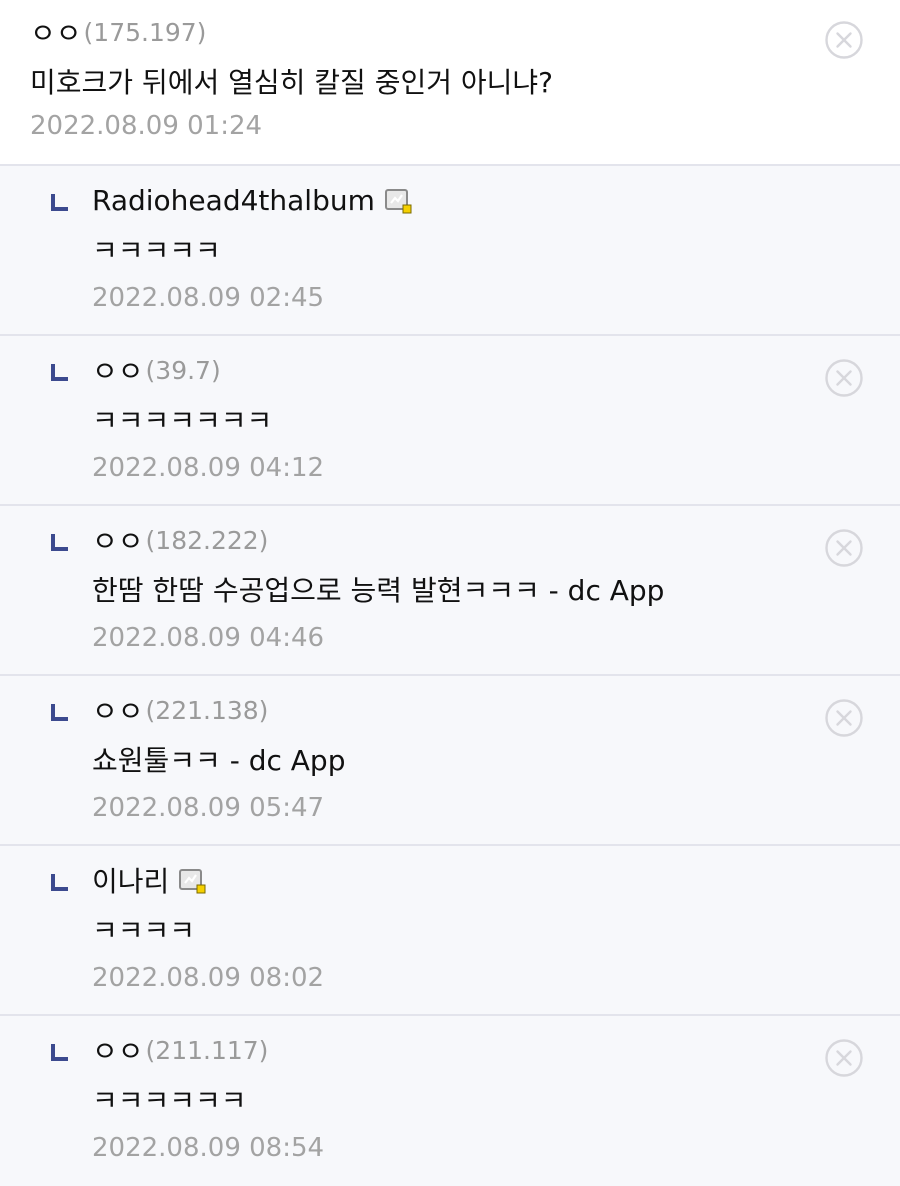  Describe the element at coordinates (496, 880) in the screenshot. I see `comment-header: 이나리` at that location.